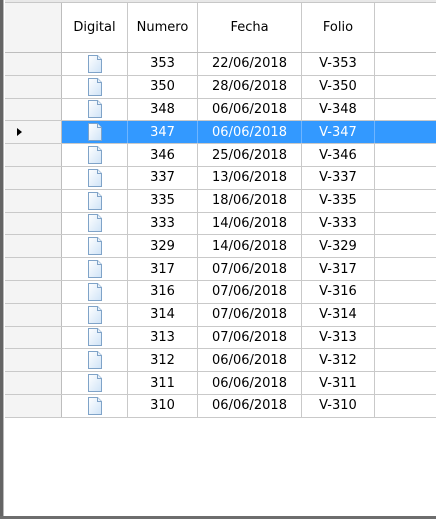  I want to click on cell-folio: V-350, so click(338, 86).